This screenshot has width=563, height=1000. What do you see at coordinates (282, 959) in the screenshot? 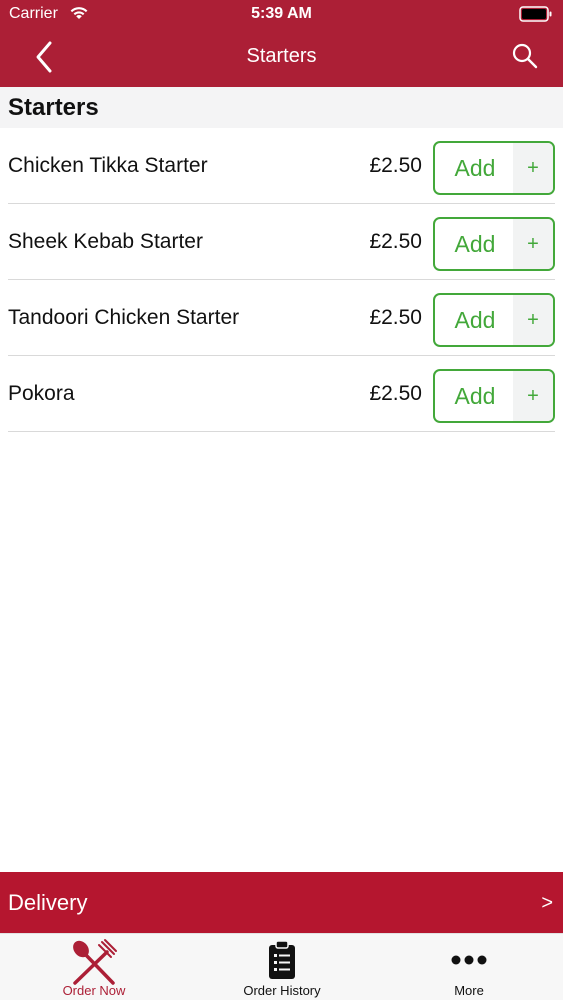
I see `clipboard-list-icon` at bounding box center [282, 959].